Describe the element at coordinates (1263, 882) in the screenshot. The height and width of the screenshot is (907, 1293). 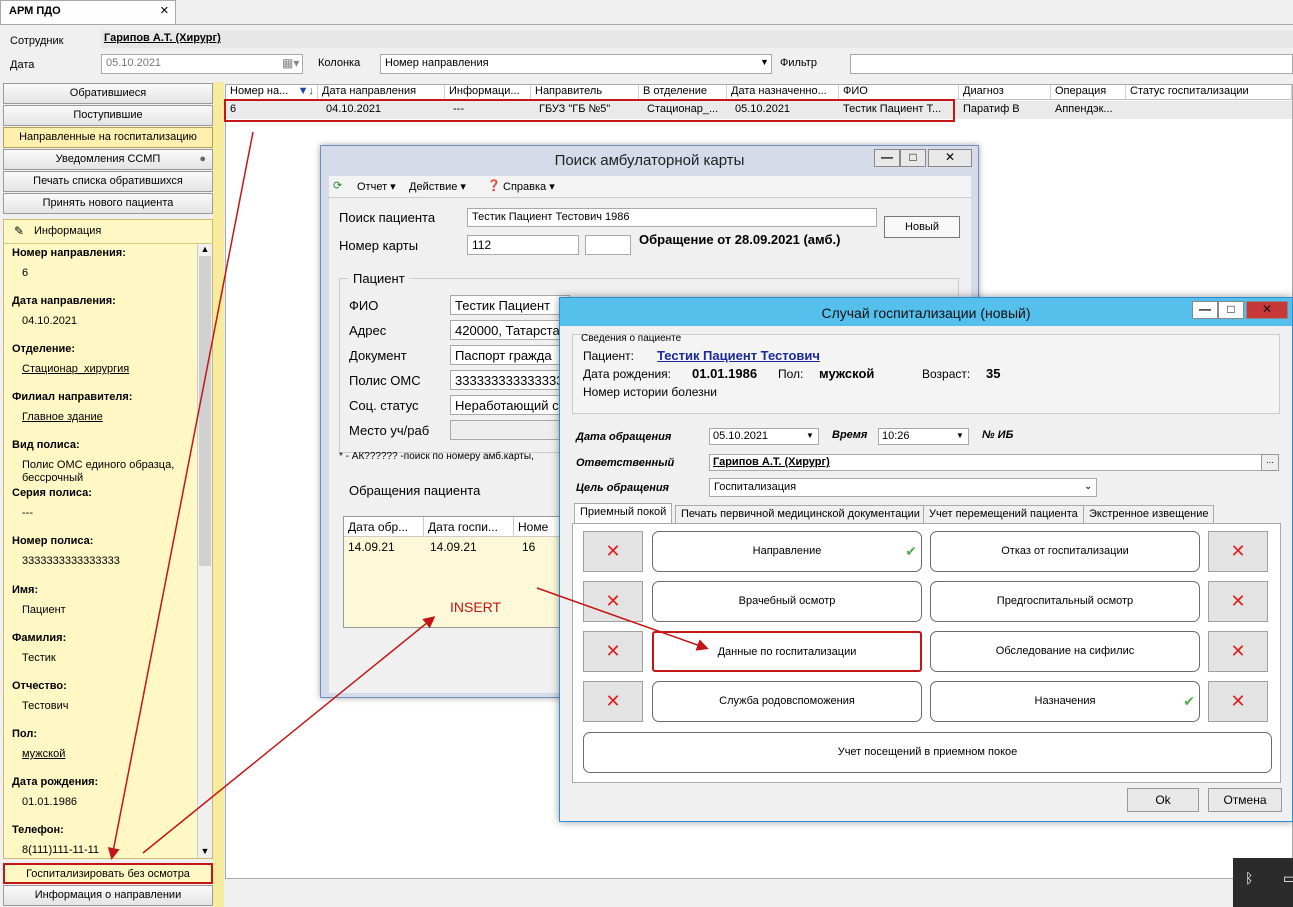
I see `system-tray: ᛒ ▭` at that location.